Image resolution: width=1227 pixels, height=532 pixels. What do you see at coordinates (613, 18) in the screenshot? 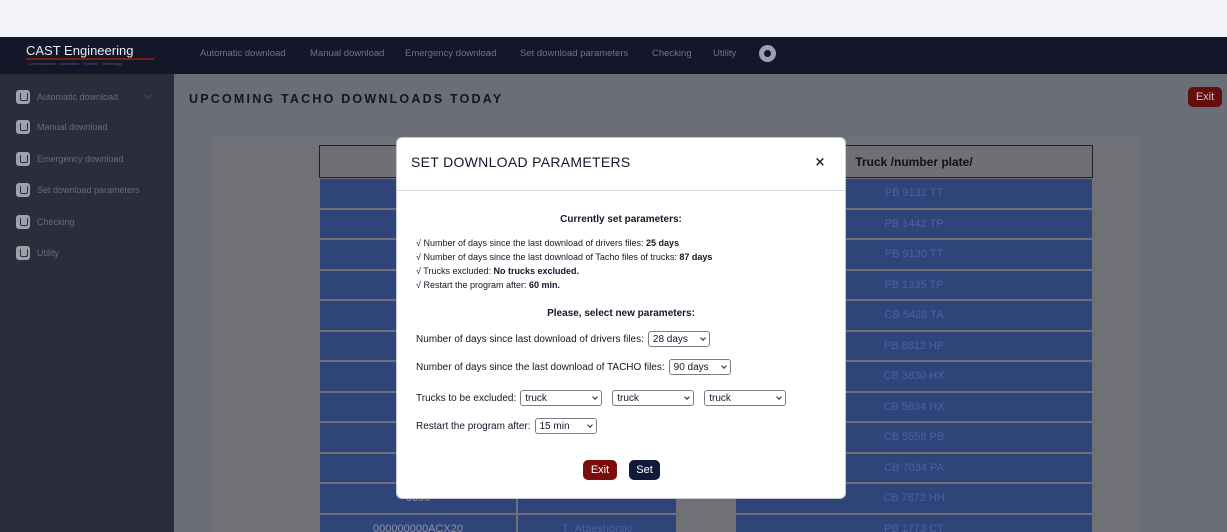
I see `top-strip` at bounding box center [613, 18].